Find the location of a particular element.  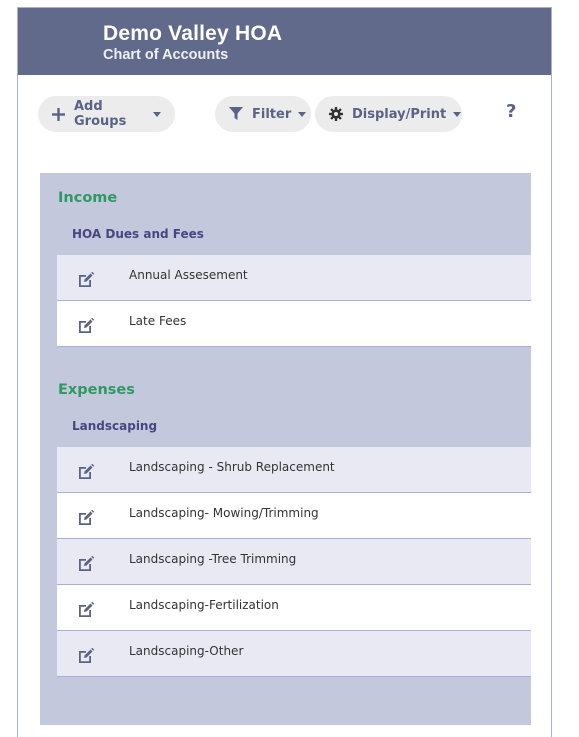

account-name: Landscaping- Mowing/Trimming is located at coordinates (224, 513).